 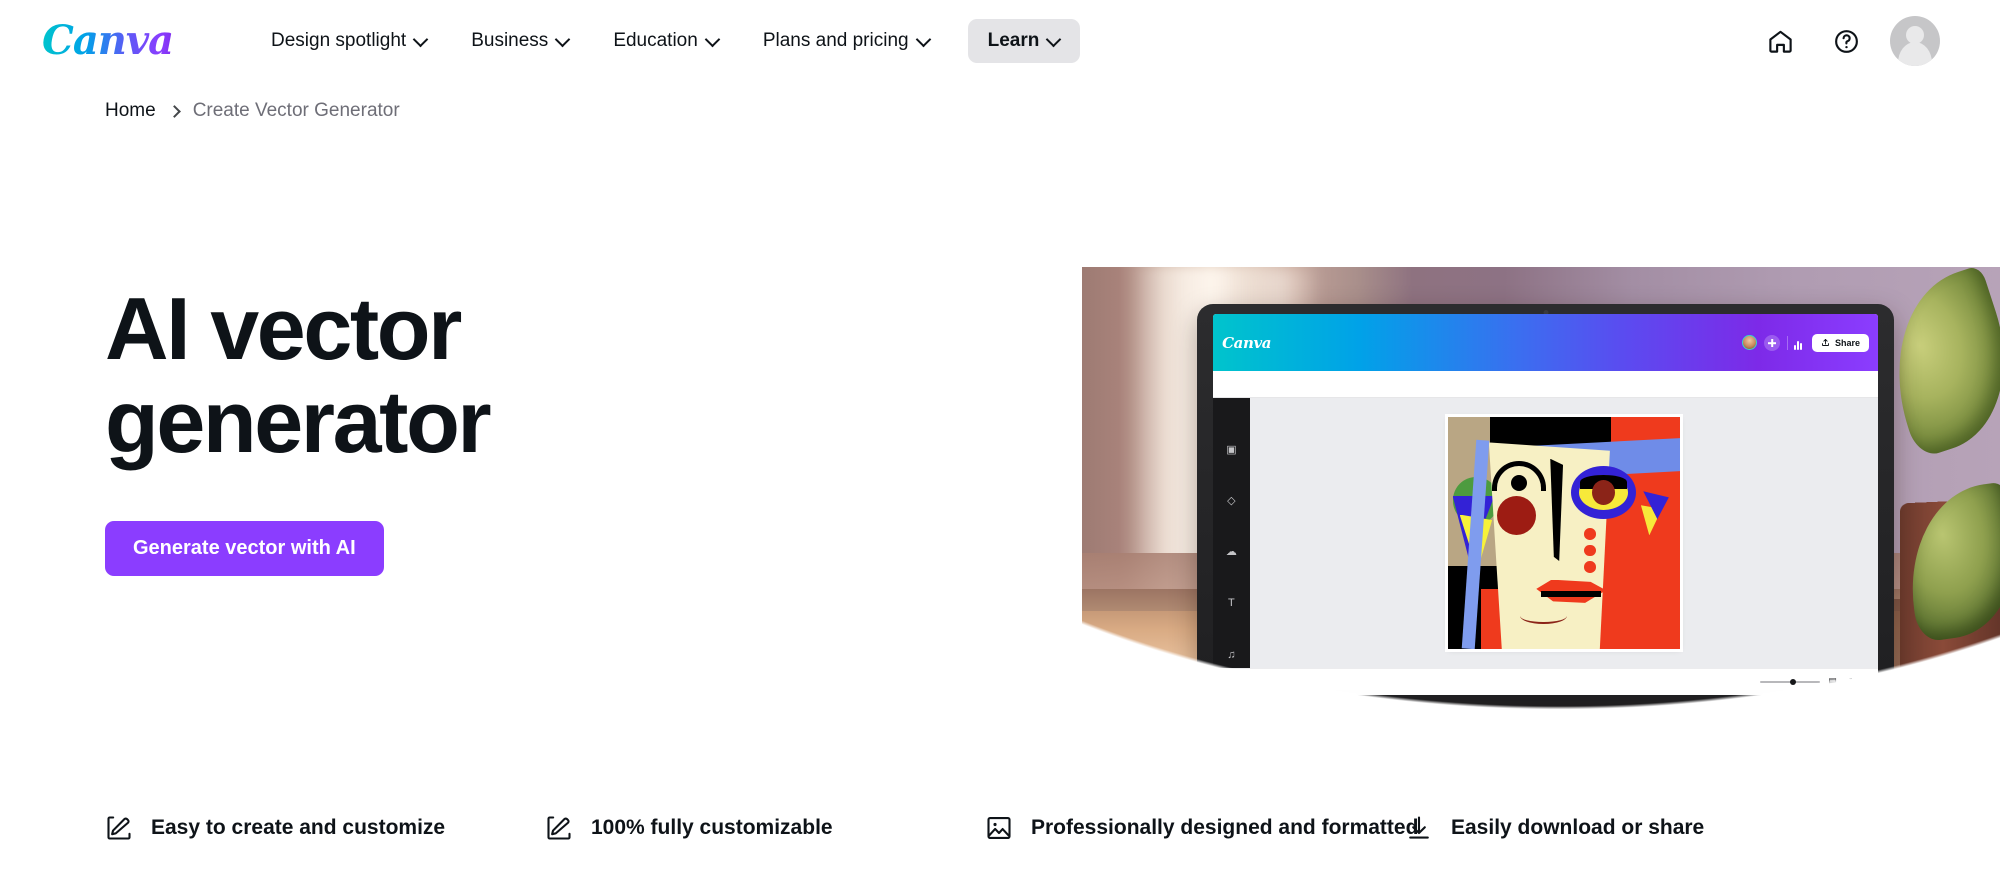 I want to click on nav-item-label: Design spotlight, so click(x=339, y=40).